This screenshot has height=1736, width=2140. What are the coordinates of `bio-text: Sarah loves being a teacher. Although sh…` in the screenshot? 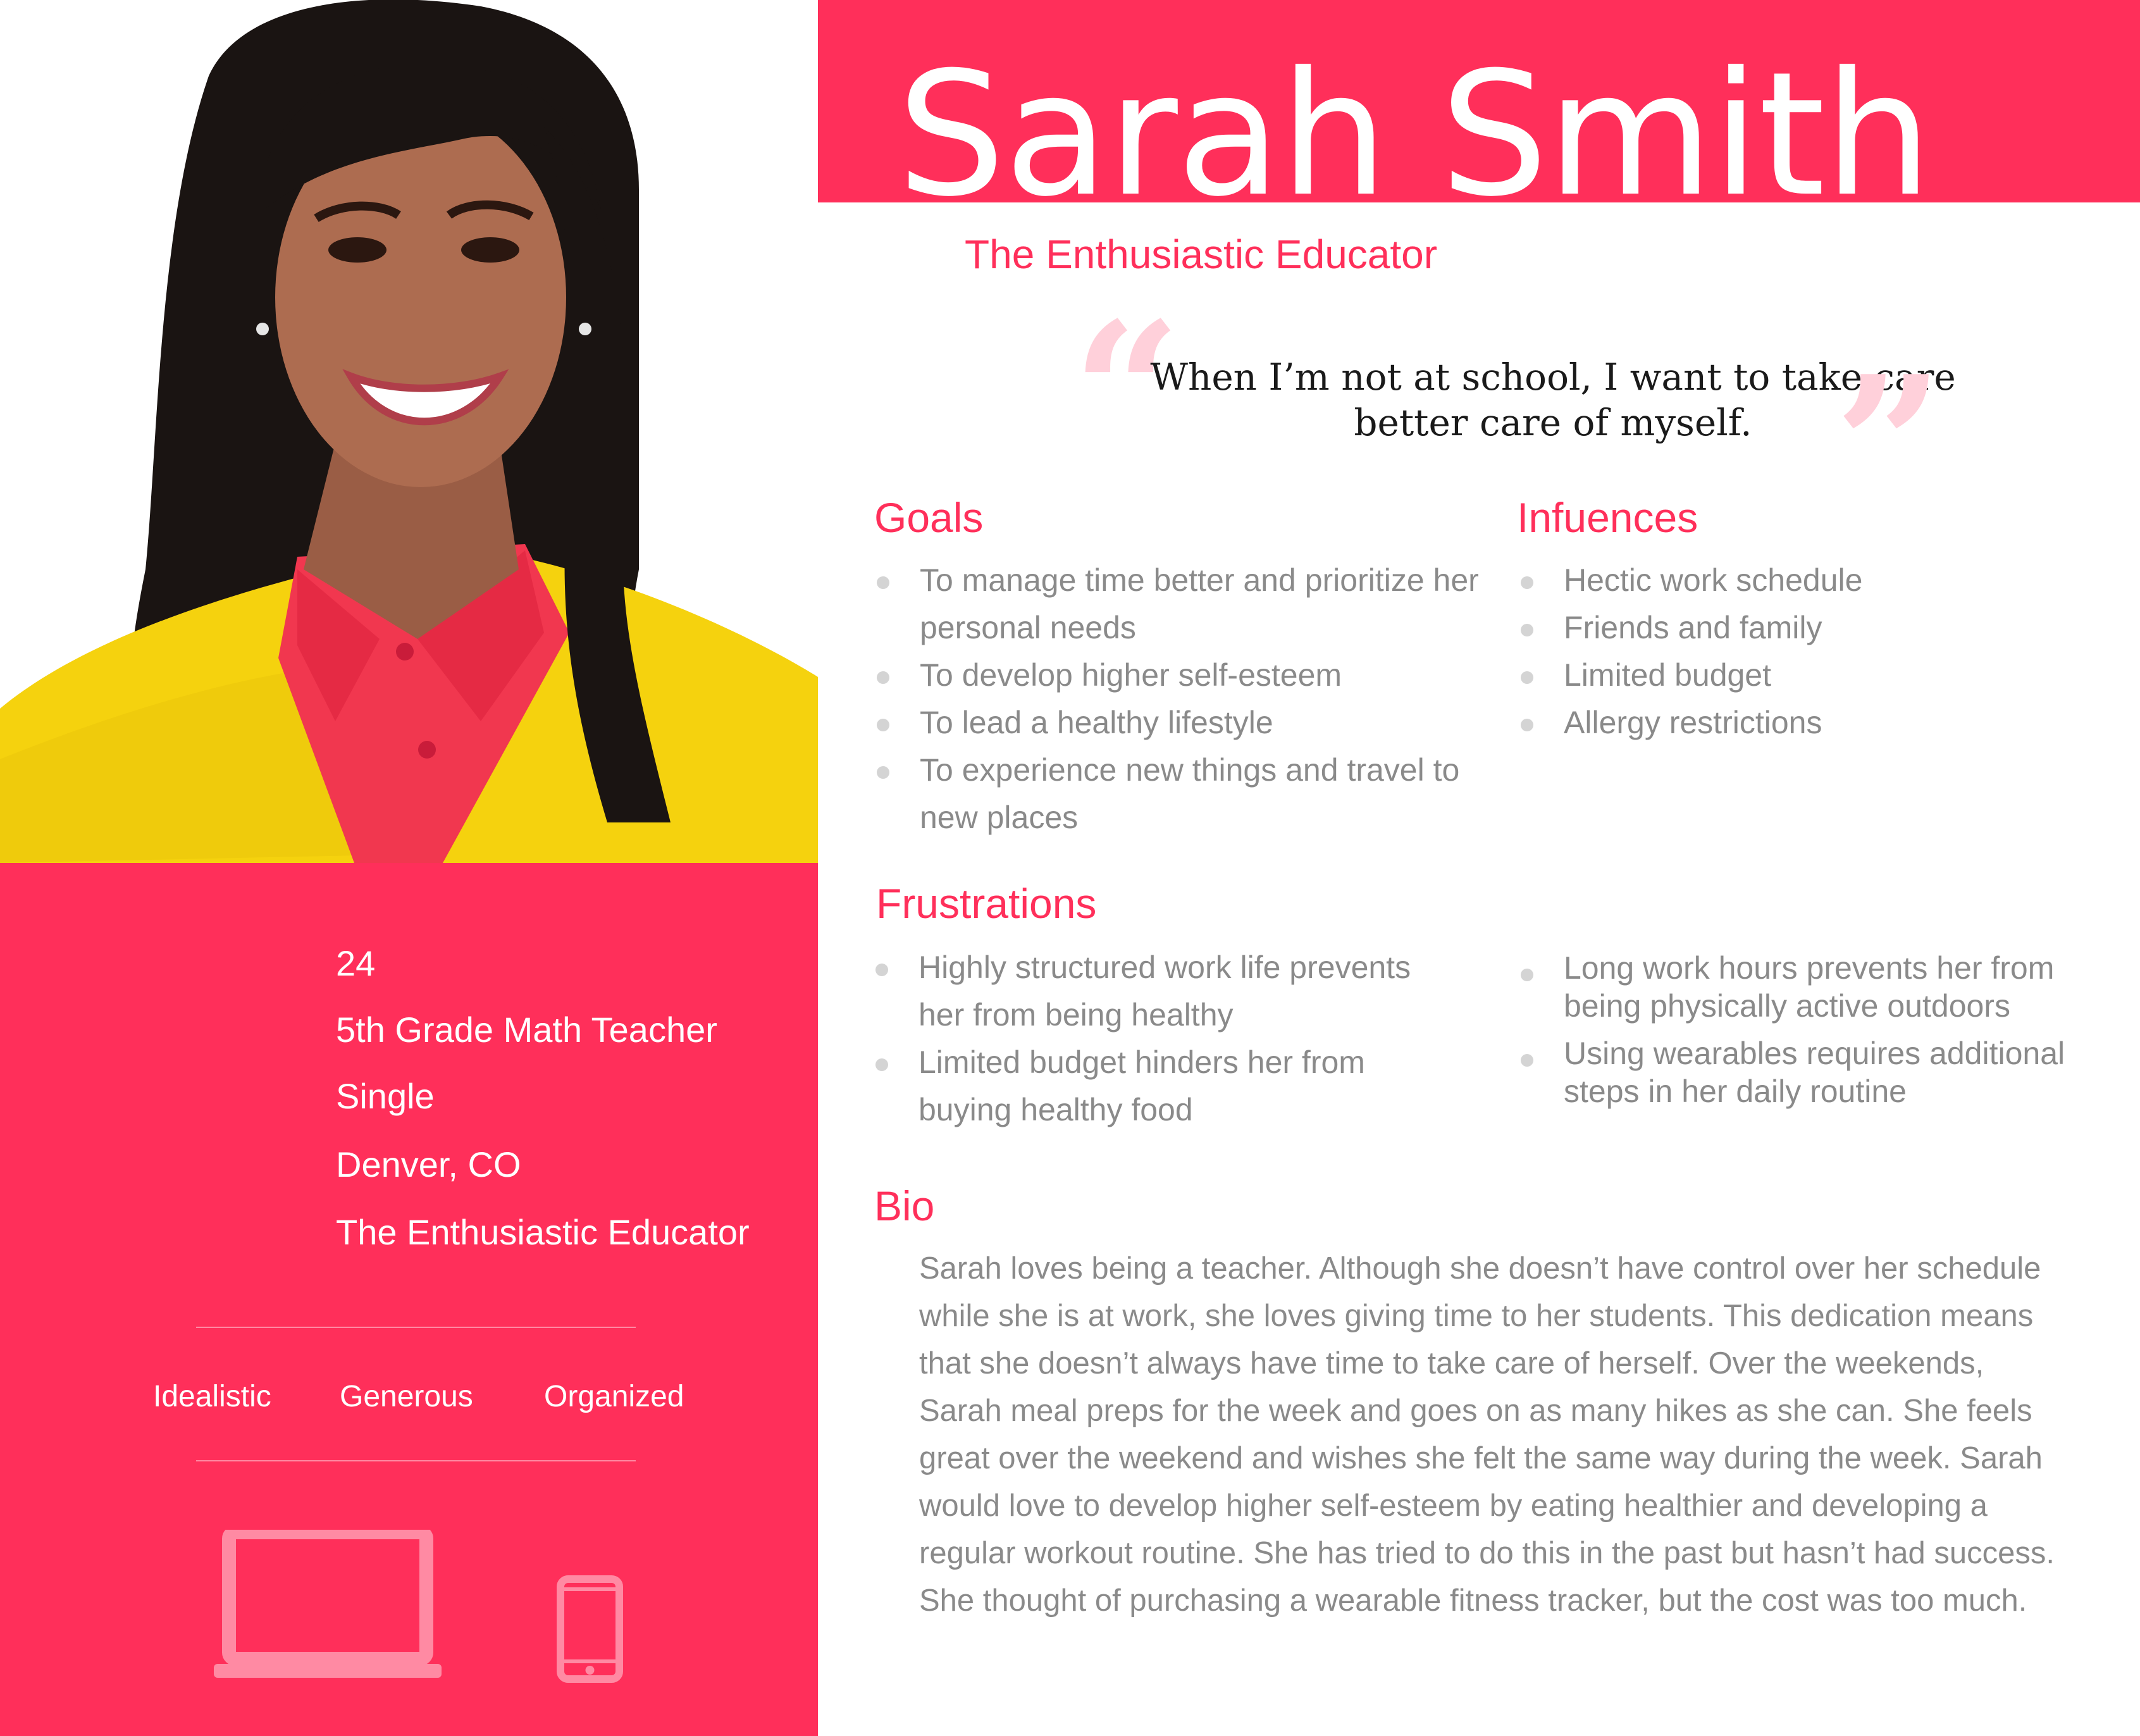 It's located at (1487, 1435).